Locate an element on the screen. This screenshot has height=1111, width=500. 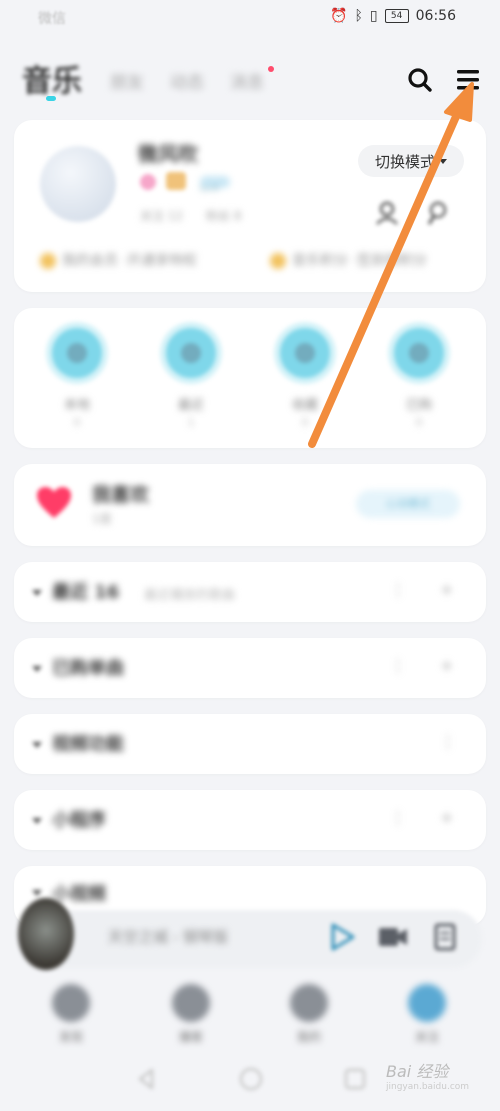
nav-podcast-icon is located at coordinates (191, 1003).